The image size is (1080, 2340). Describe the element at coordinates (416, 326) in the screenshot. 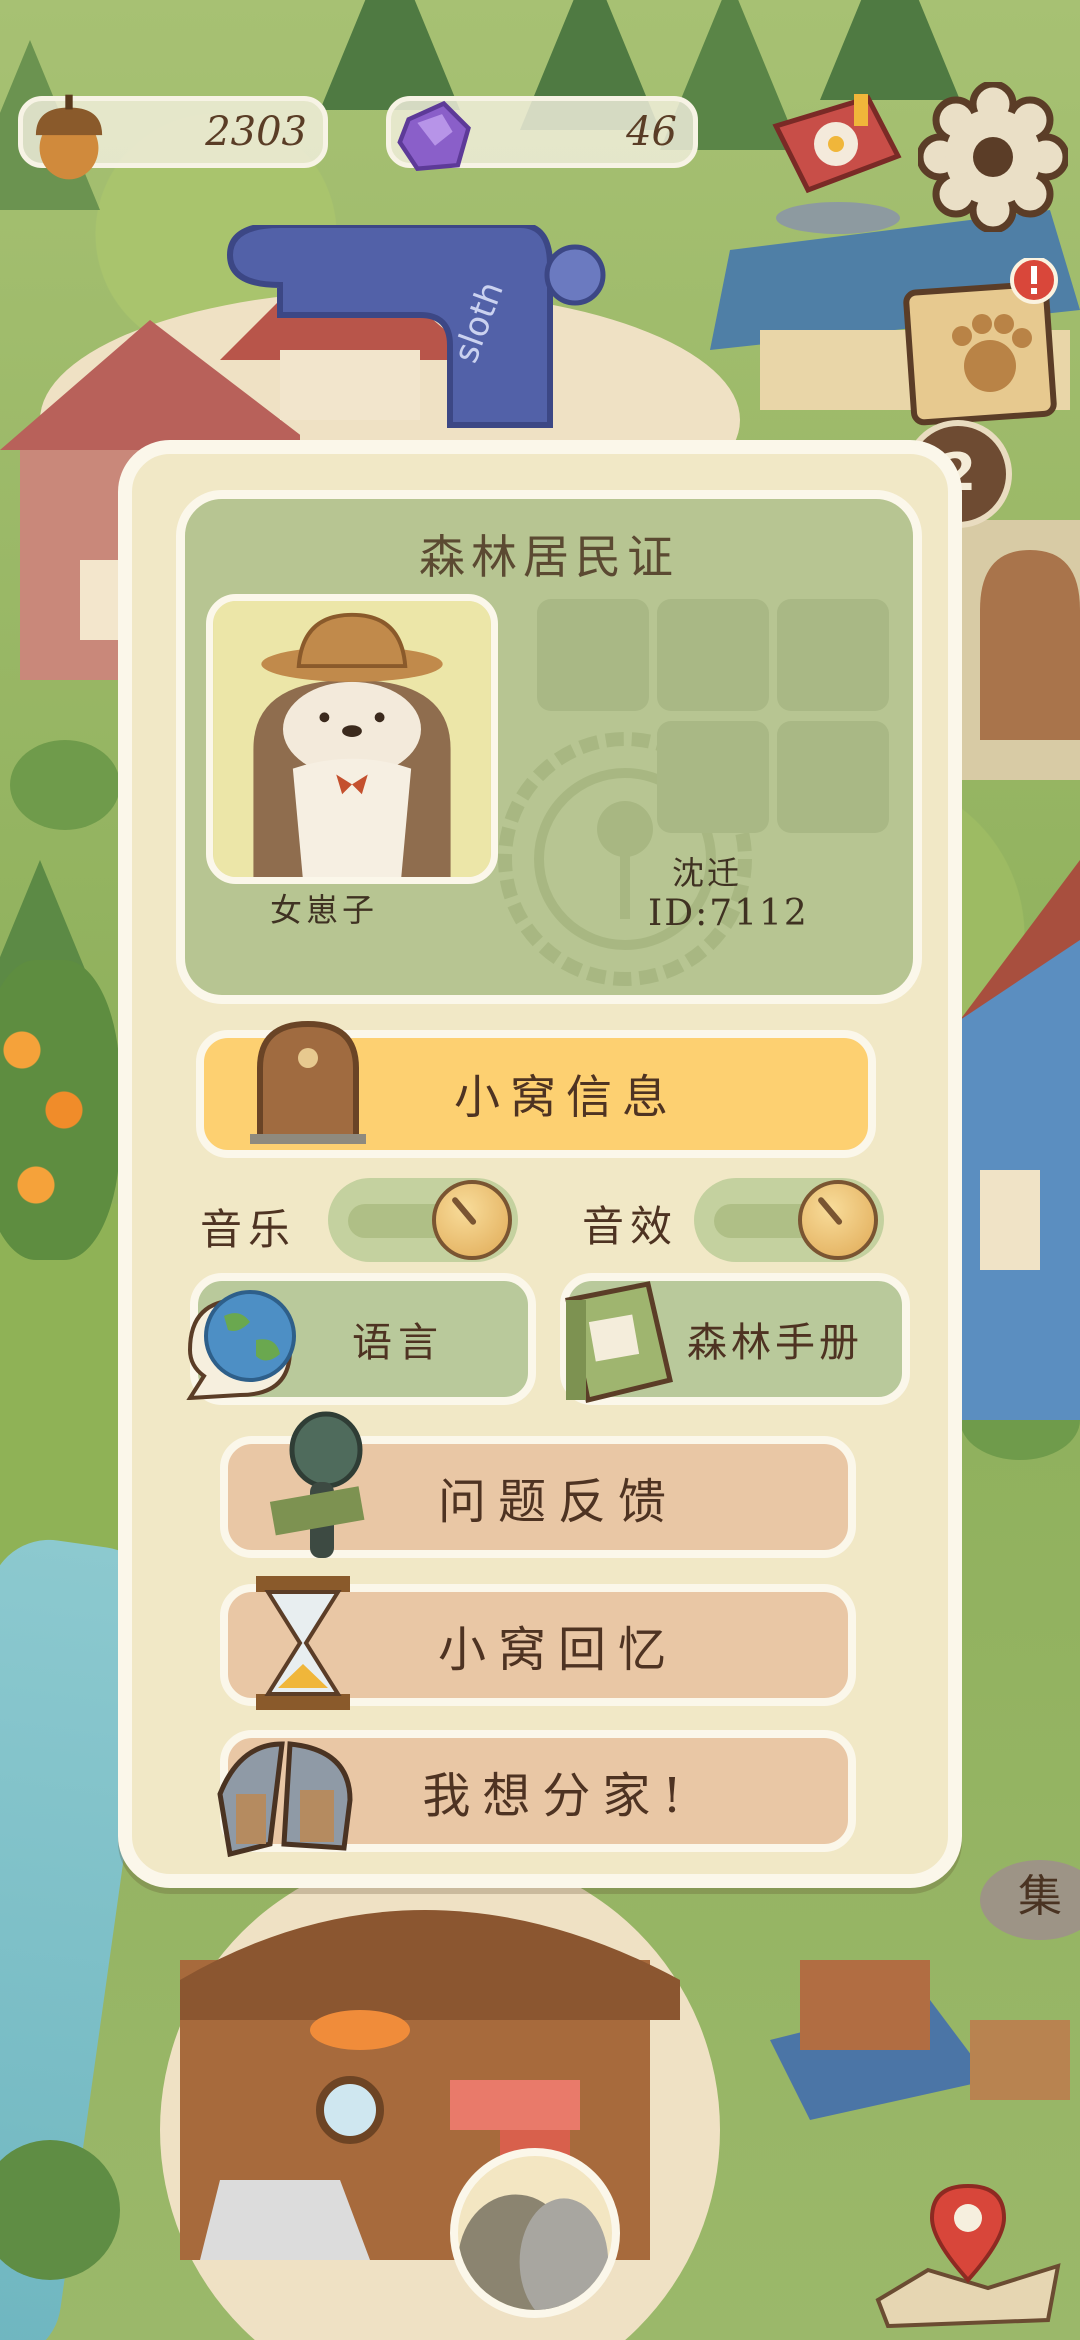

I see `sewing-machine: sloth` at that location.